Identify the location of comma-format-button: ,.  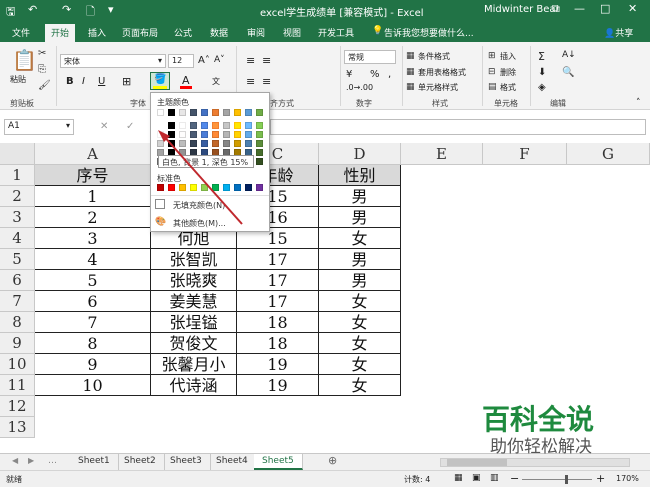
(389, 74).